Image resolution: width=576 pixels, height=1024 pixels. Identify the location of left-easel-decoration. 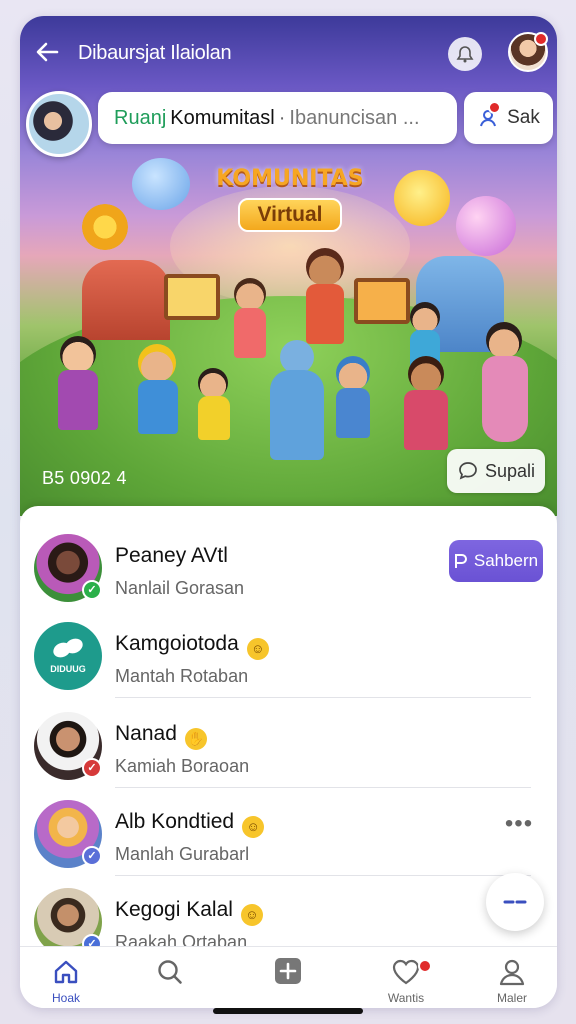
(192, 297).